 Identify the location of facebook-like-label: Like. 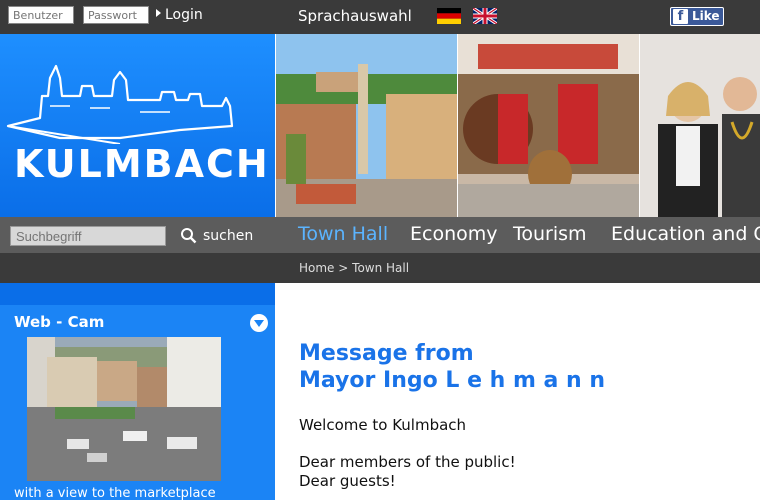
(706, 16).